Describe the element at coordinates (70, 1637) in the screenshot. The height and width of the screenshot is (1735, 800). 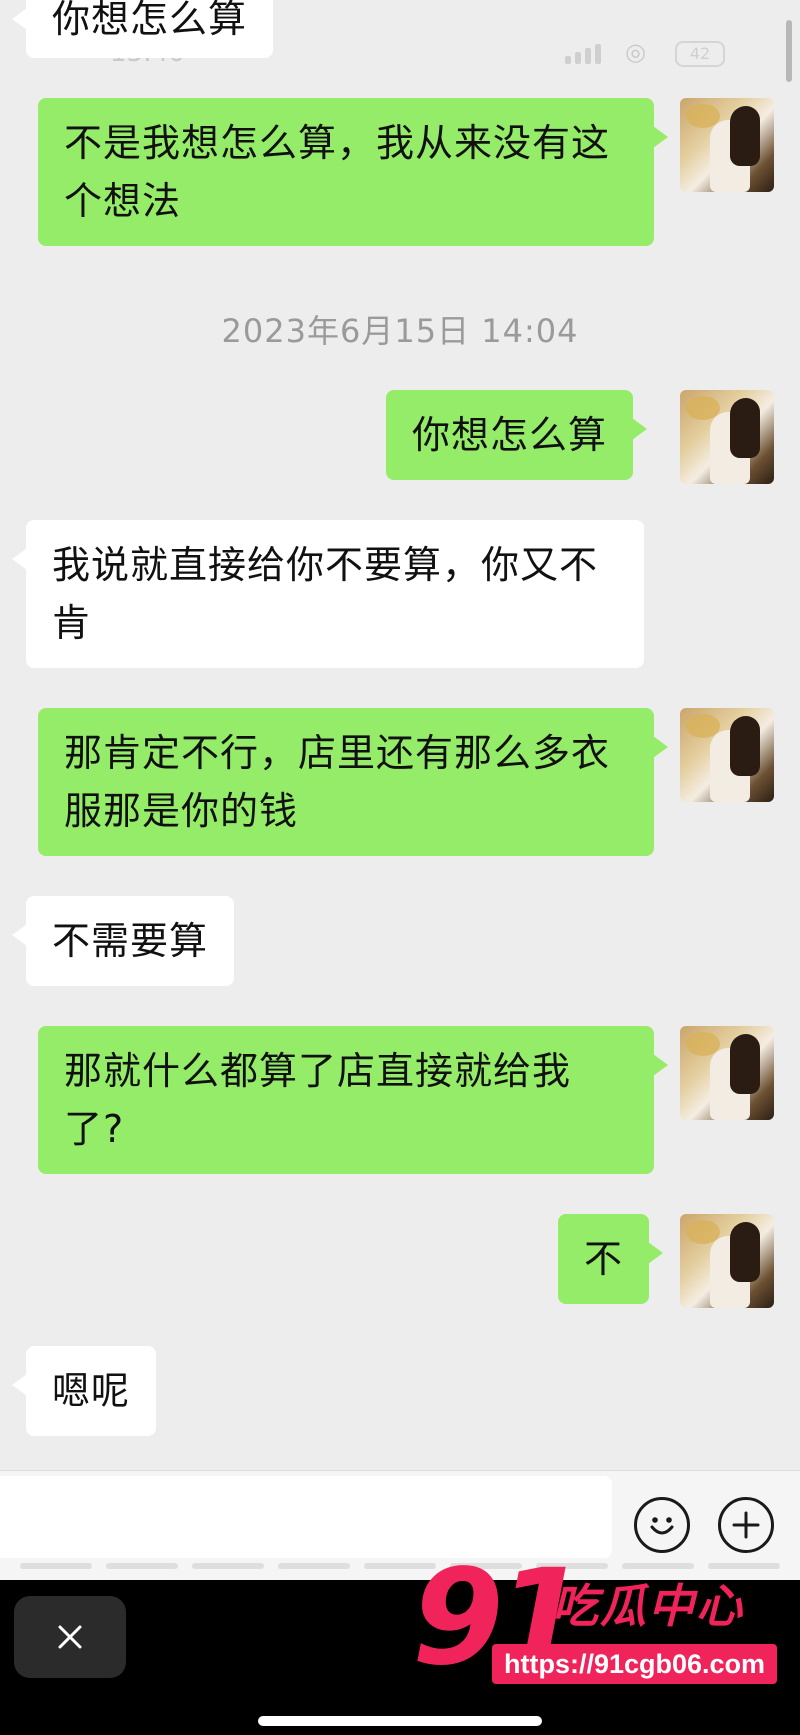
I see `close-icon` at that location.